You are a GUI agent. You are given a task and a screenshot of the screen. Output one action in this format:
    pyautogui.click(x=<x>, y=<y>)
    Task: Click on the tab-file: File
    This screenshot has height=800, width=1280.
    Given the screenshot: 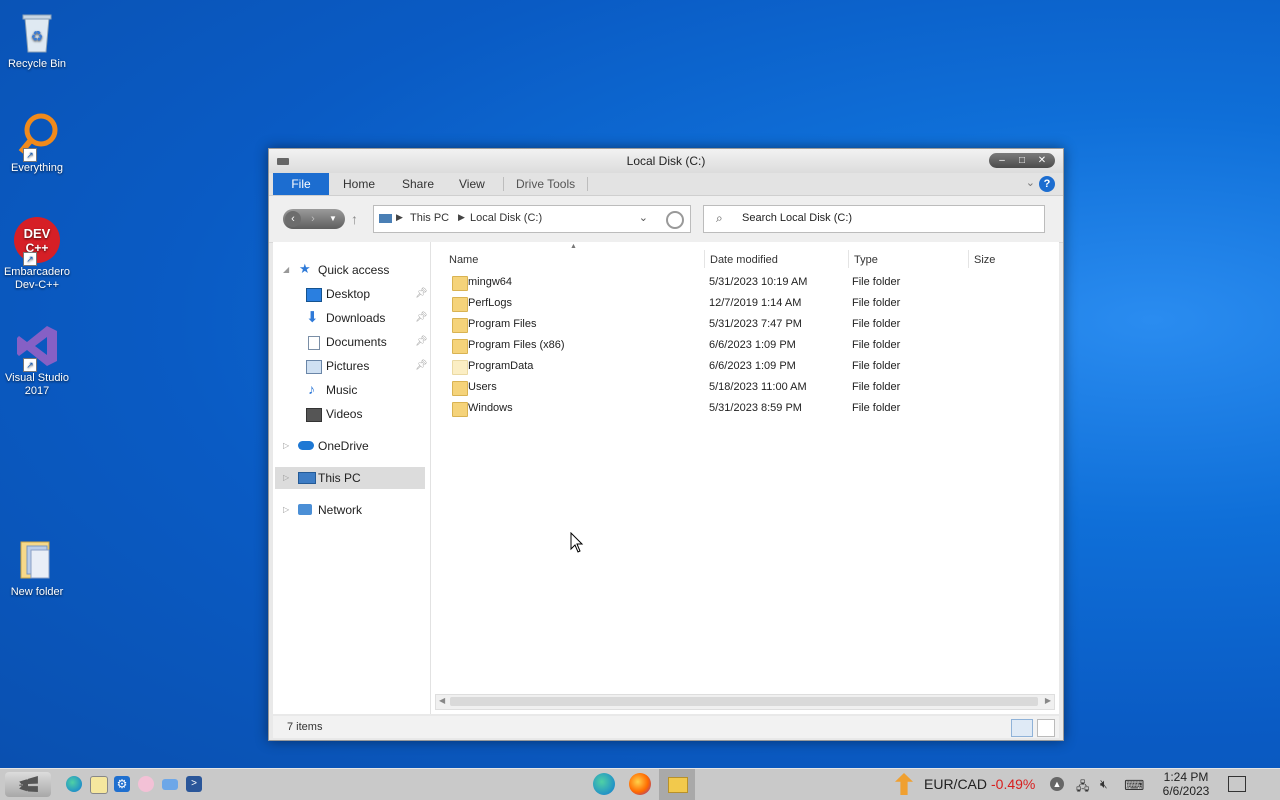 What is the action you would take?
    pyautogui.click(x=301, y=184)
    